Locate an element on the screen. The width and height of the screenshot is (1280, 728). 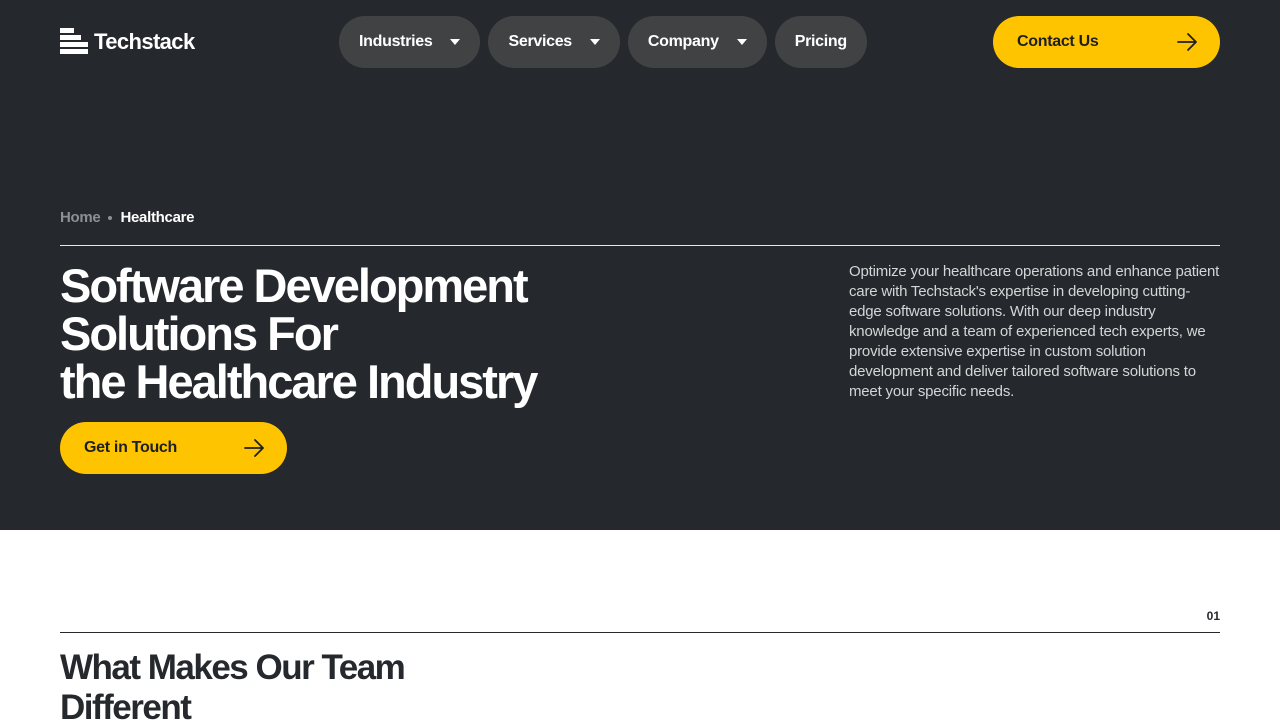
get-in-touch-button: Get in Touch is located at coordinates (173, 448).